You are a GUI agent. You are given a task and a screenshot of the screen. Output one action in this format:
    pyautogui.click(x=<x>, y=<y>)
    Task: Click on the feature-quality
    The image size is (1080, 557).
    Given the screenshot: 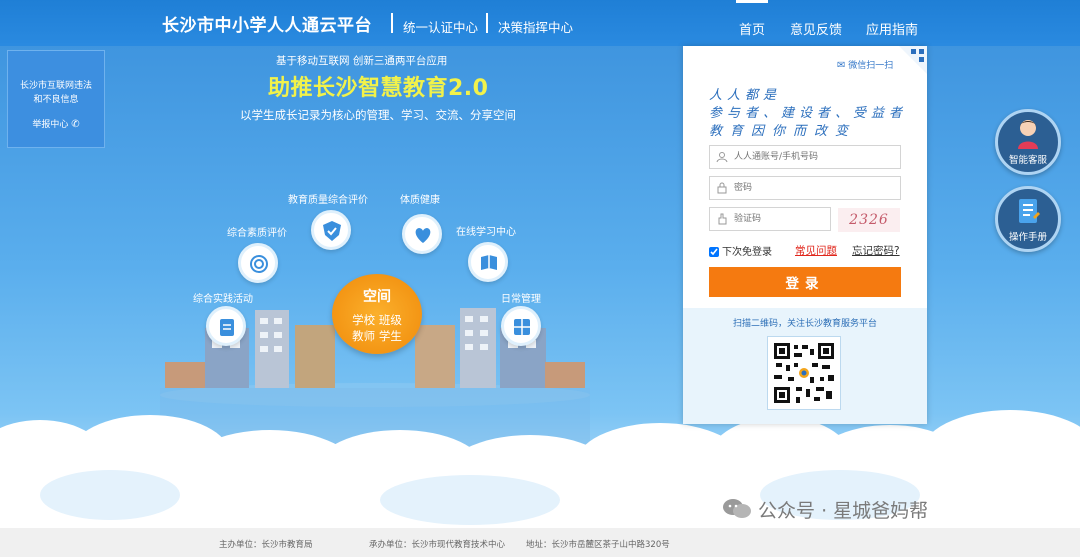 What is the action you would take?
    pyautogui.click(x=258, y=263)
    